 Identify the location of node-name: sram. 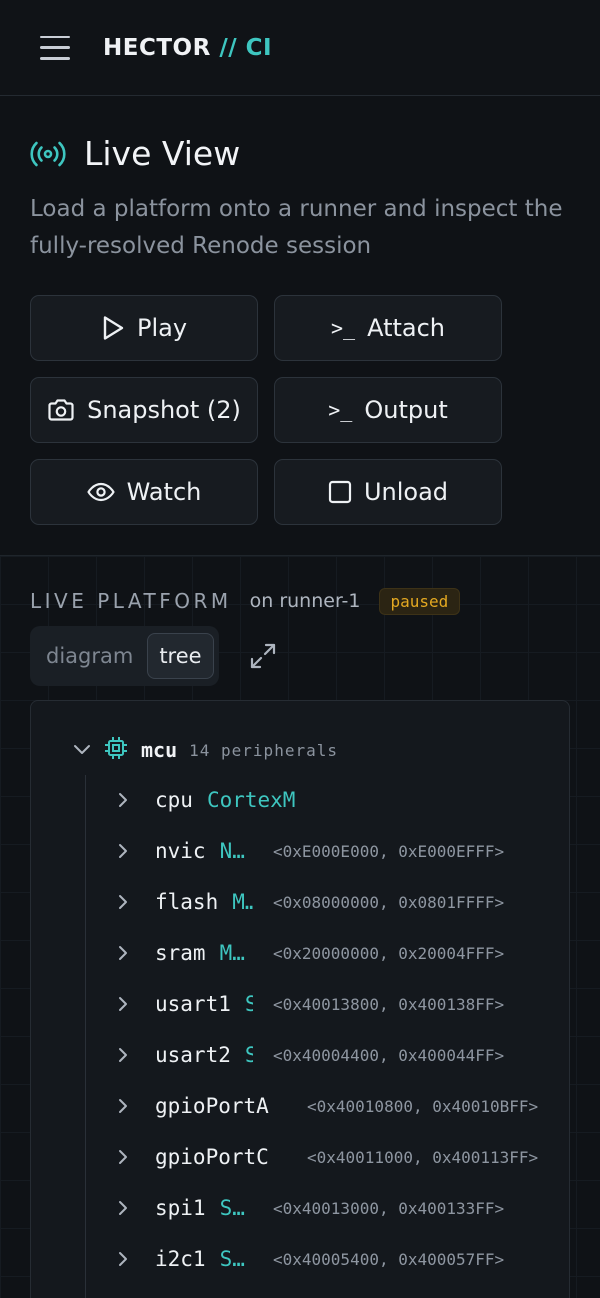
(180, 953).